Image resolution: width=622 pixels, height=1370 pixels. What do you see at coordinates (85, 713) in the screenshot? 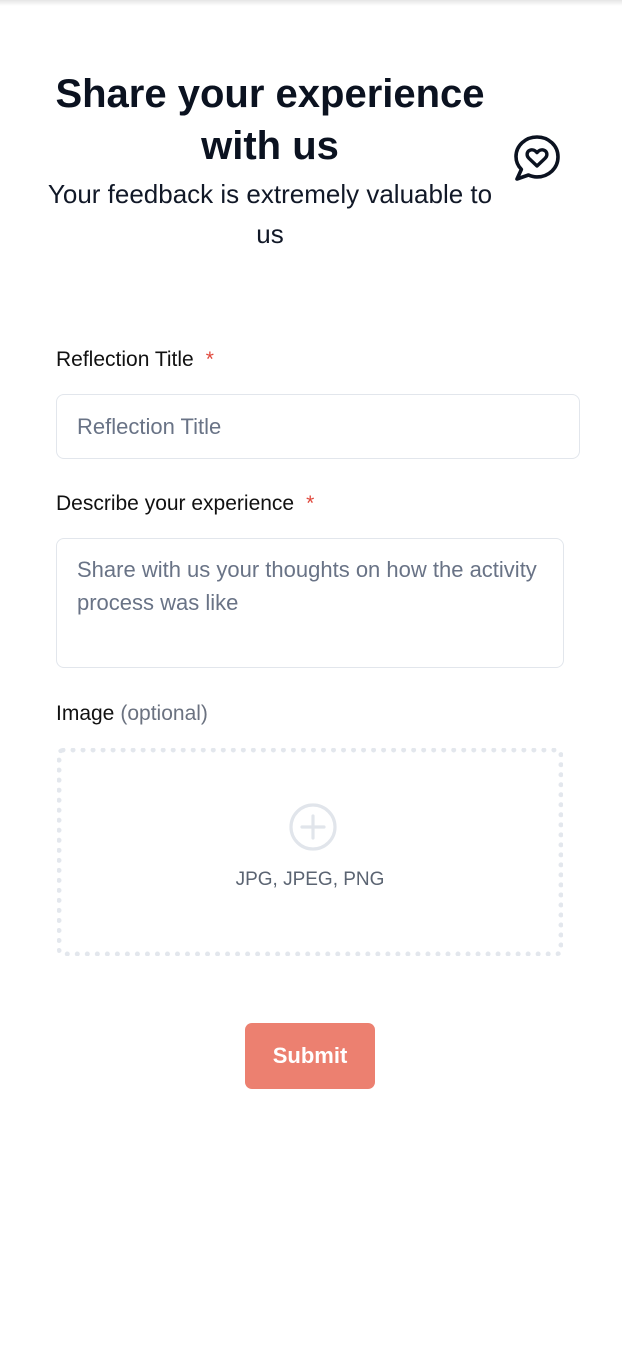
I see `image-label-text: Image` at bounding box center [85, 713].